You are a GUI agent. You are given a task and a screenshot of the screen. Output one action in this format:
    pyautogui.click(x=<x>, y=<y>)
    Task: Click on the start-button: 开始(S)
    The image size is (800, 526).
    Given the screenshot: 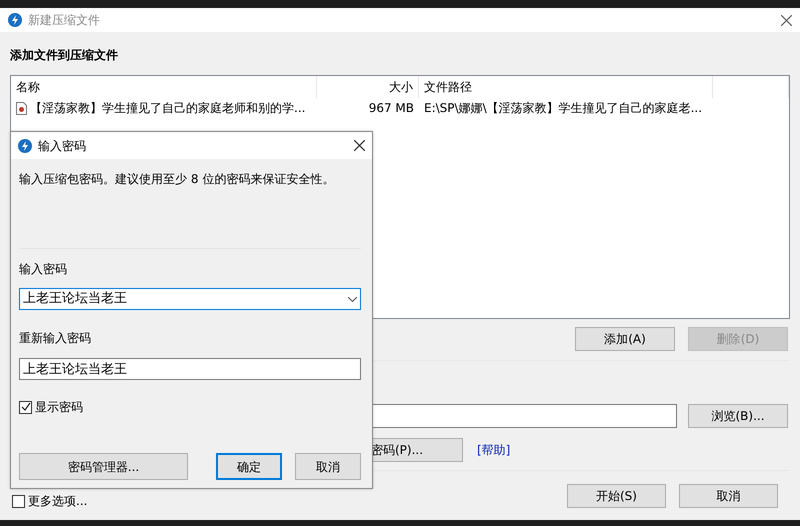 What is the action you would take?
    pyautogui.click(x=616, y=496)
    